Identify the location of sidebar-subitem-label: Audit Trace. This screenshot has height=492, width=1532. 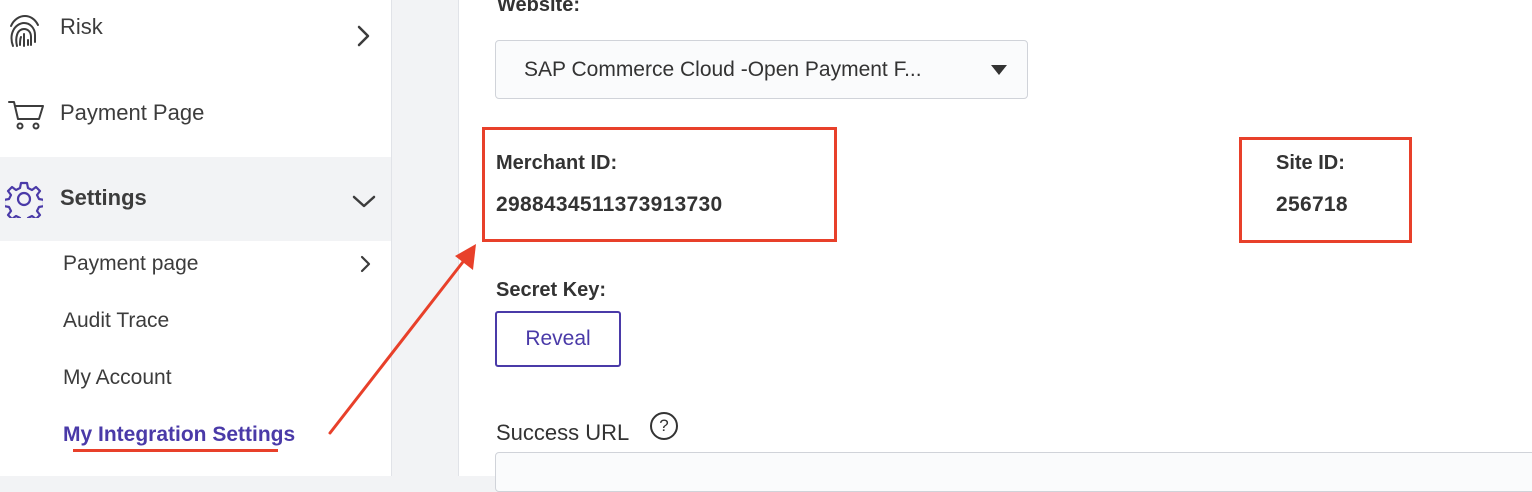
(116, 320).